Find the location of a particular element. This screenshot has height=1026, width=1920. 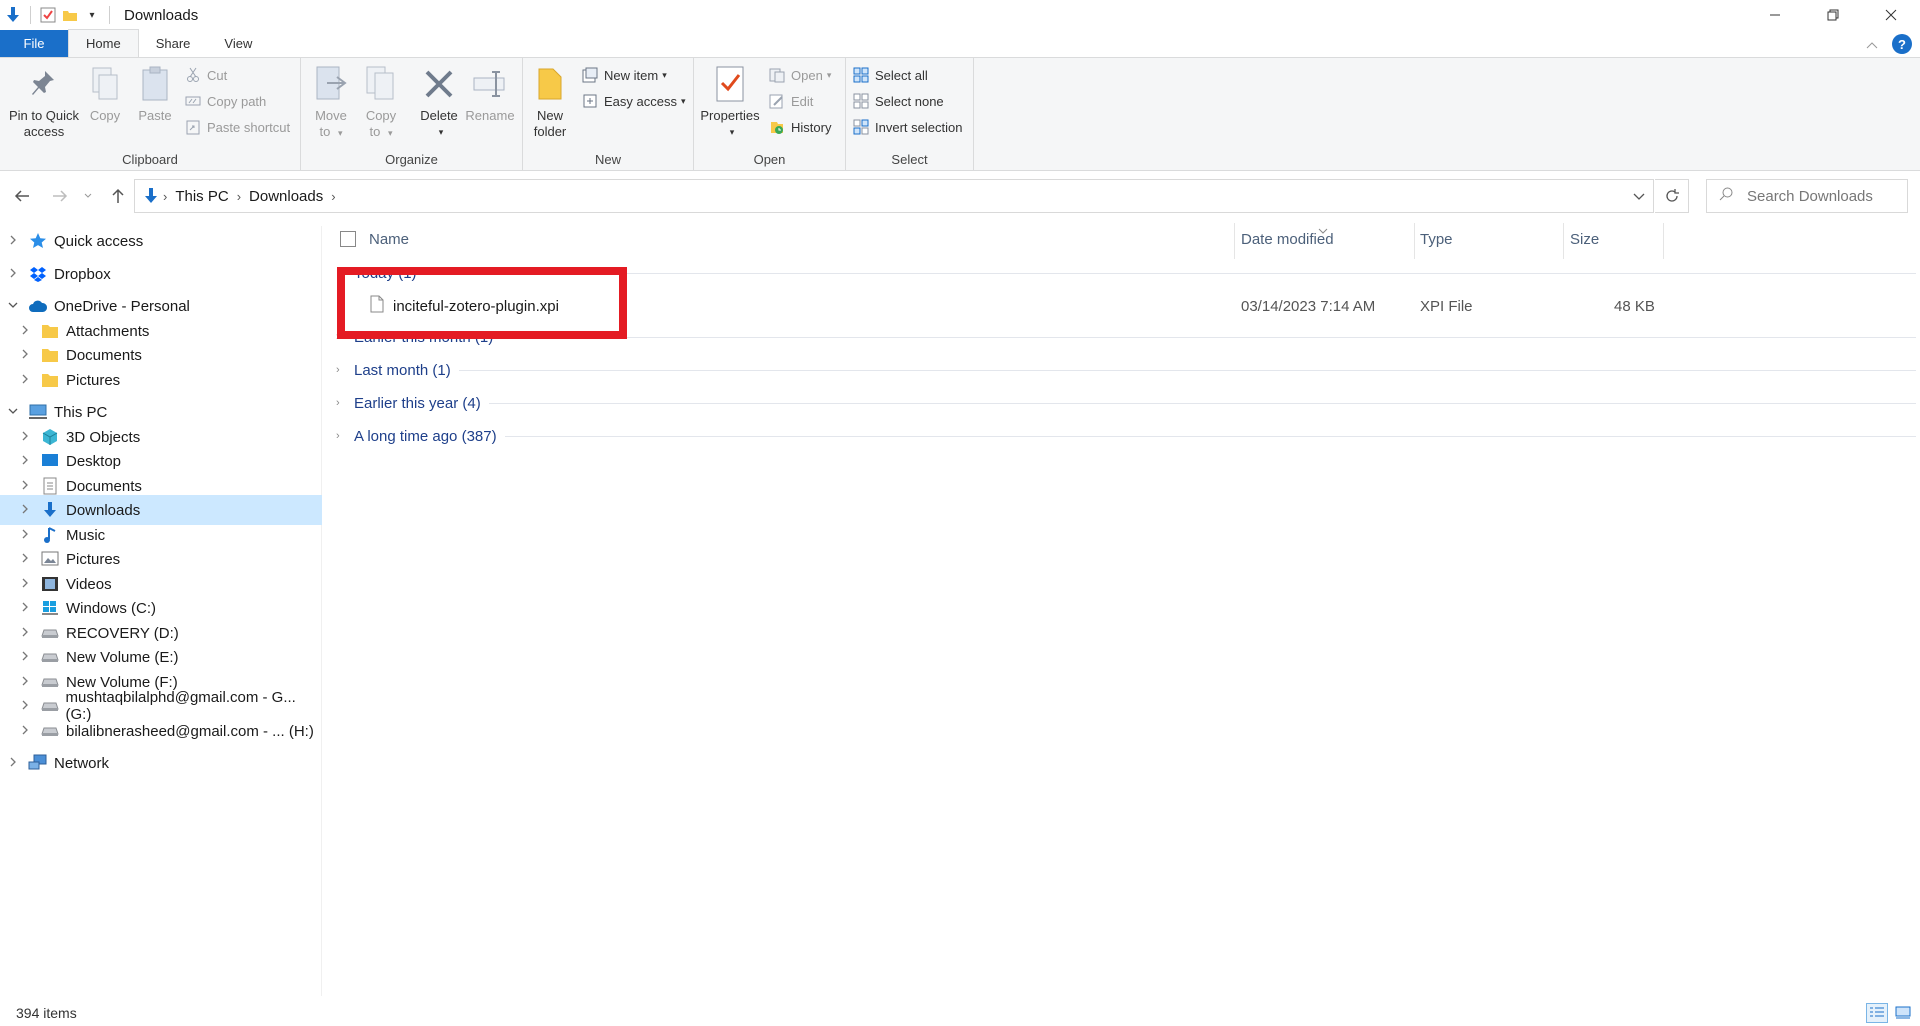

tab-view: View is located at coordinates (238, 43).